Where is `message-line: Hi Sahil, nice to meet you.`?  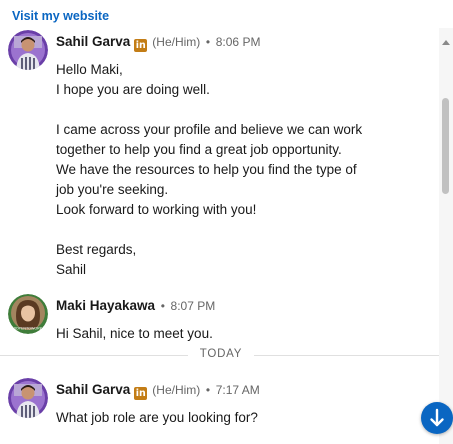
message-line: Hi Sahil, nice to meet you. is located at coordinates (134, 333).